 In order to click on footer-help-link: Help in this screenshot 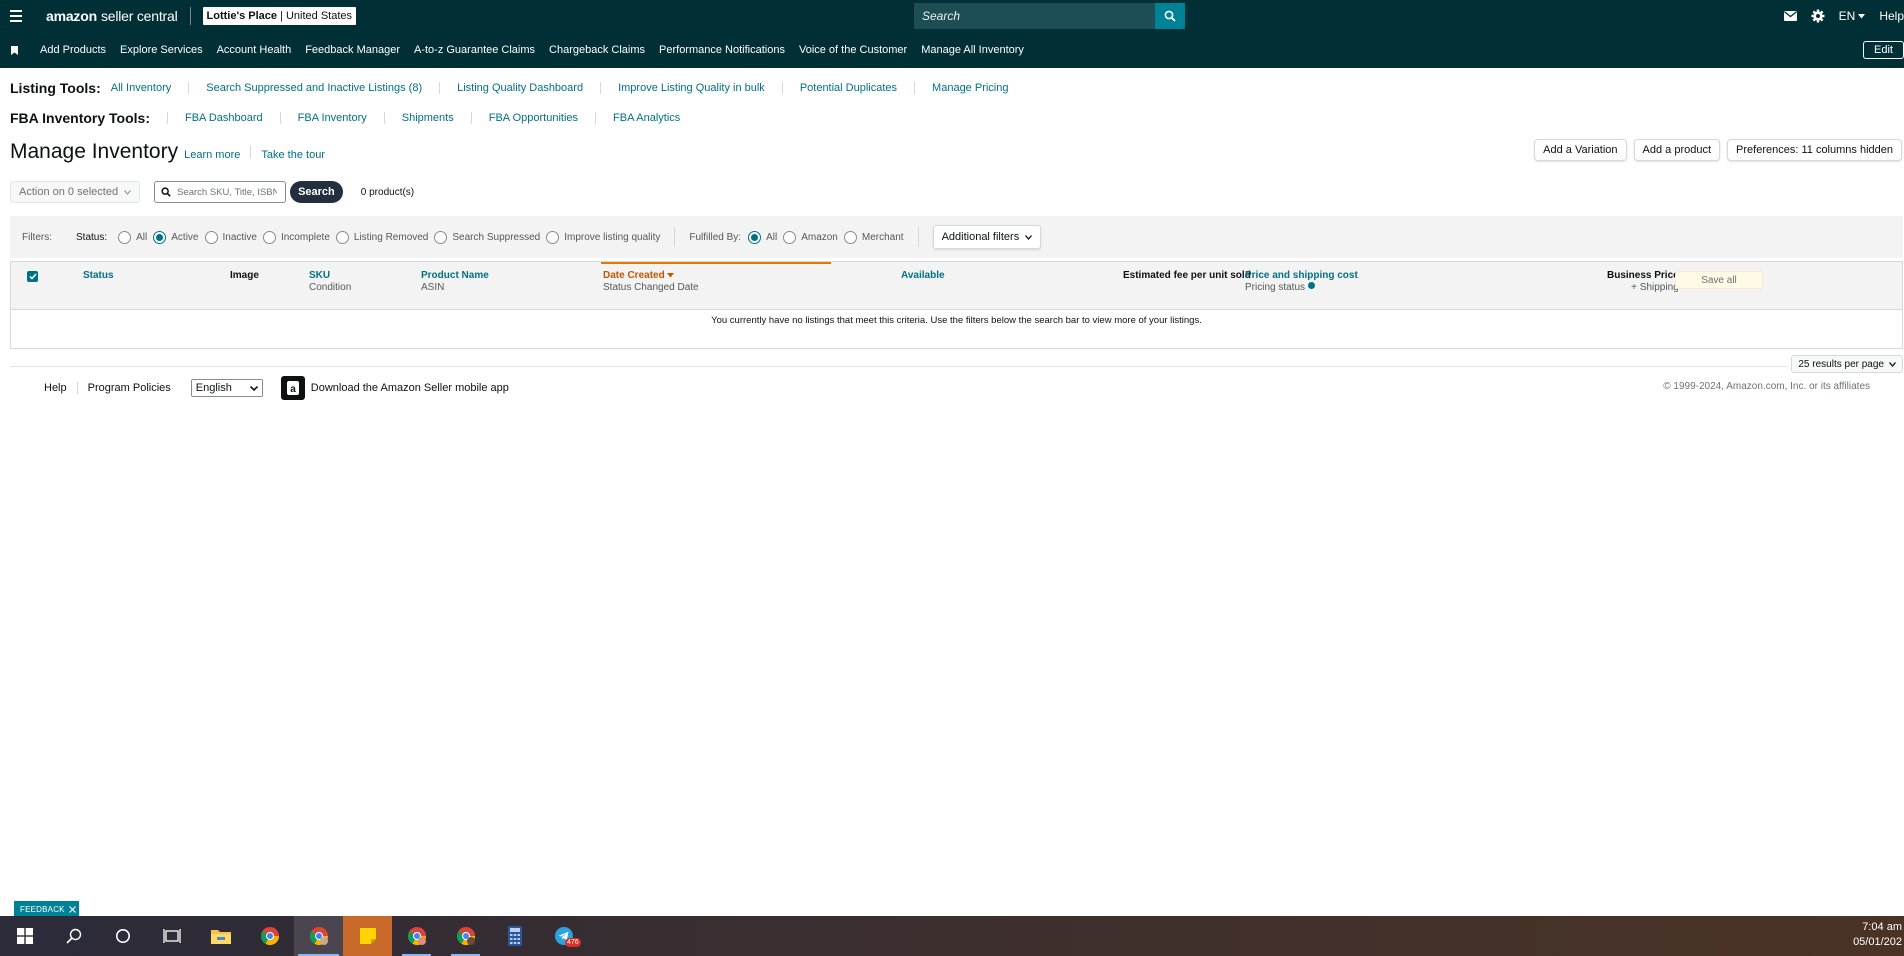, I will do `click(60, 388)`.